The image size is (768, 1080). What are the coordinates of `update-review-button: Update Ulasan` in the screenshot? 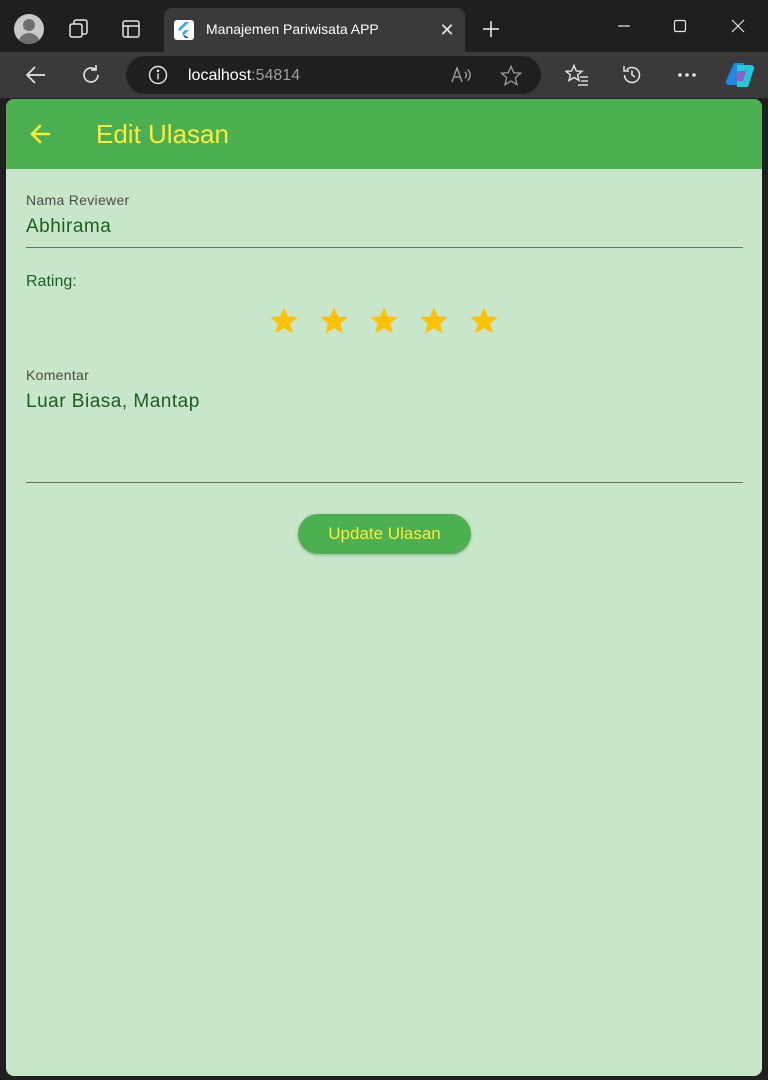 It's located at (384, 534).